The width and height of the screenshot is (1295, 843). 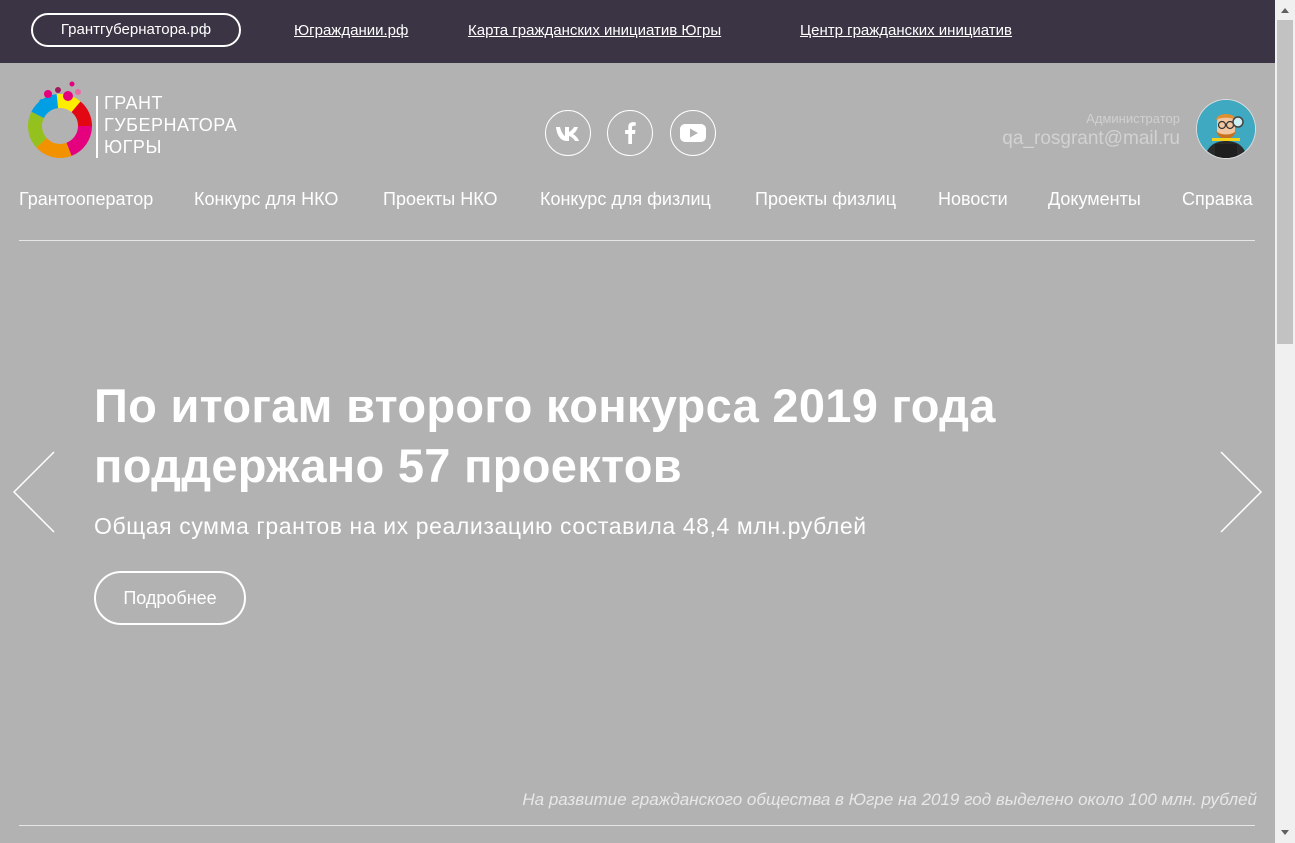 I want to click on nav-item-grantoperator: Грантооператор, so click(x=86, y=199).